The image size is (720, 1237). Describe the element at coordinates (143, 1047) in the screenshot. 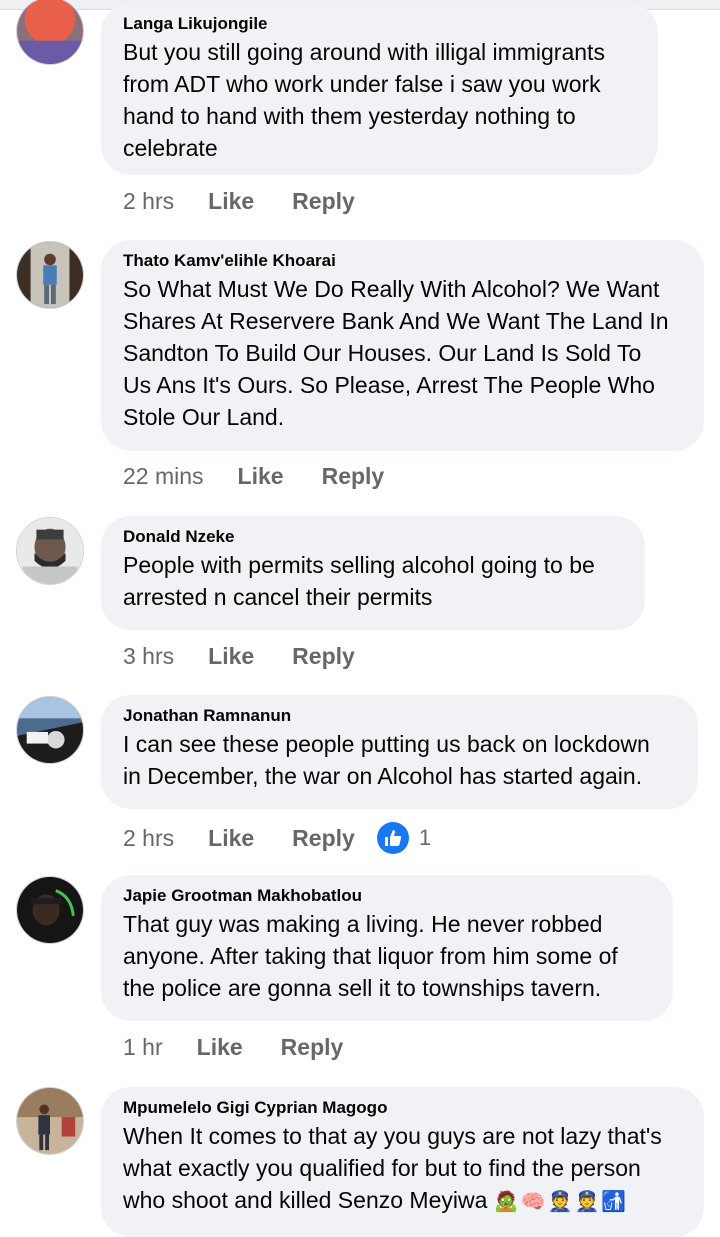

I see `comment-time: 1 hr` at that location.